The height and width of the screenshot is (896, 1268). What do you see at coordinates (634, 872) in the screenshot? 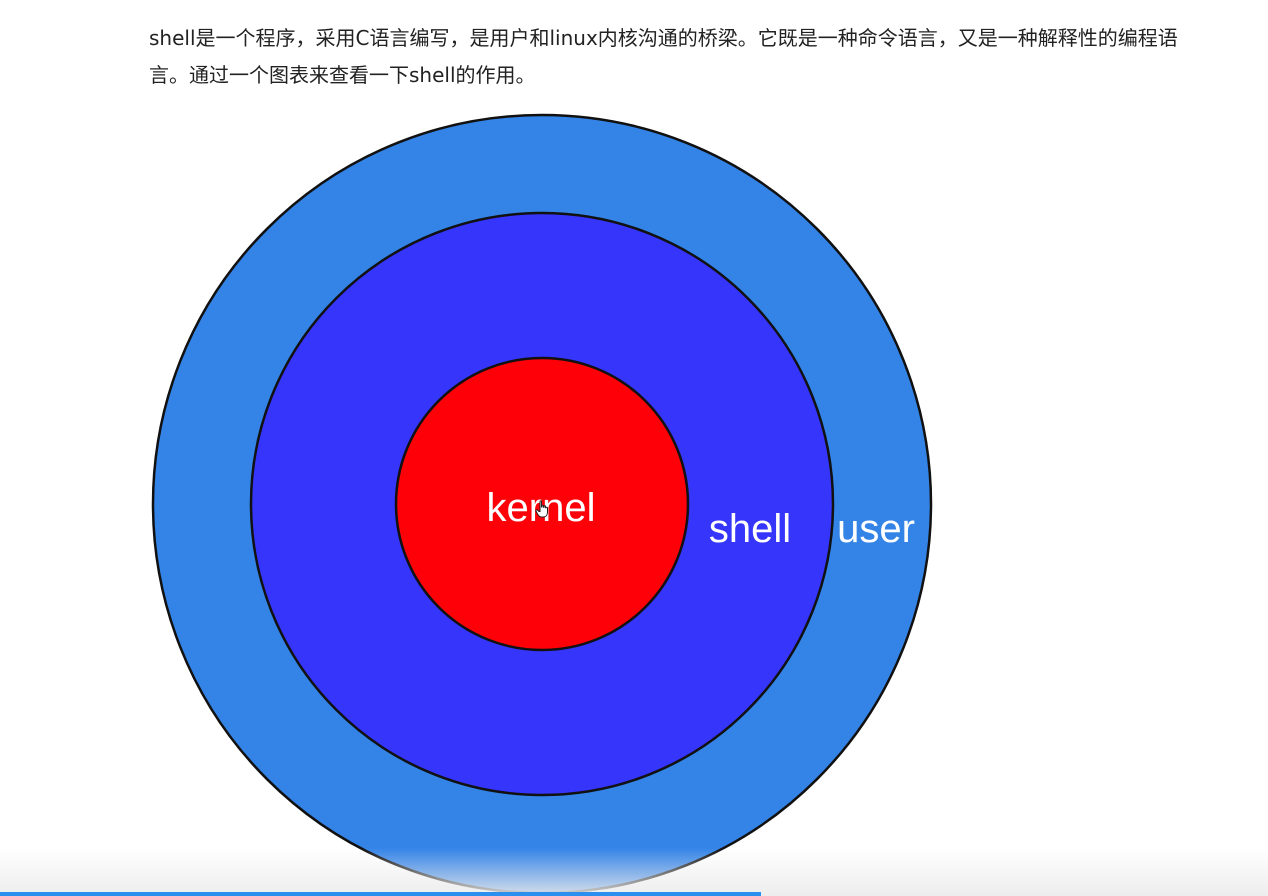
I see `bottom-fade` at bounding box center [634, 872].